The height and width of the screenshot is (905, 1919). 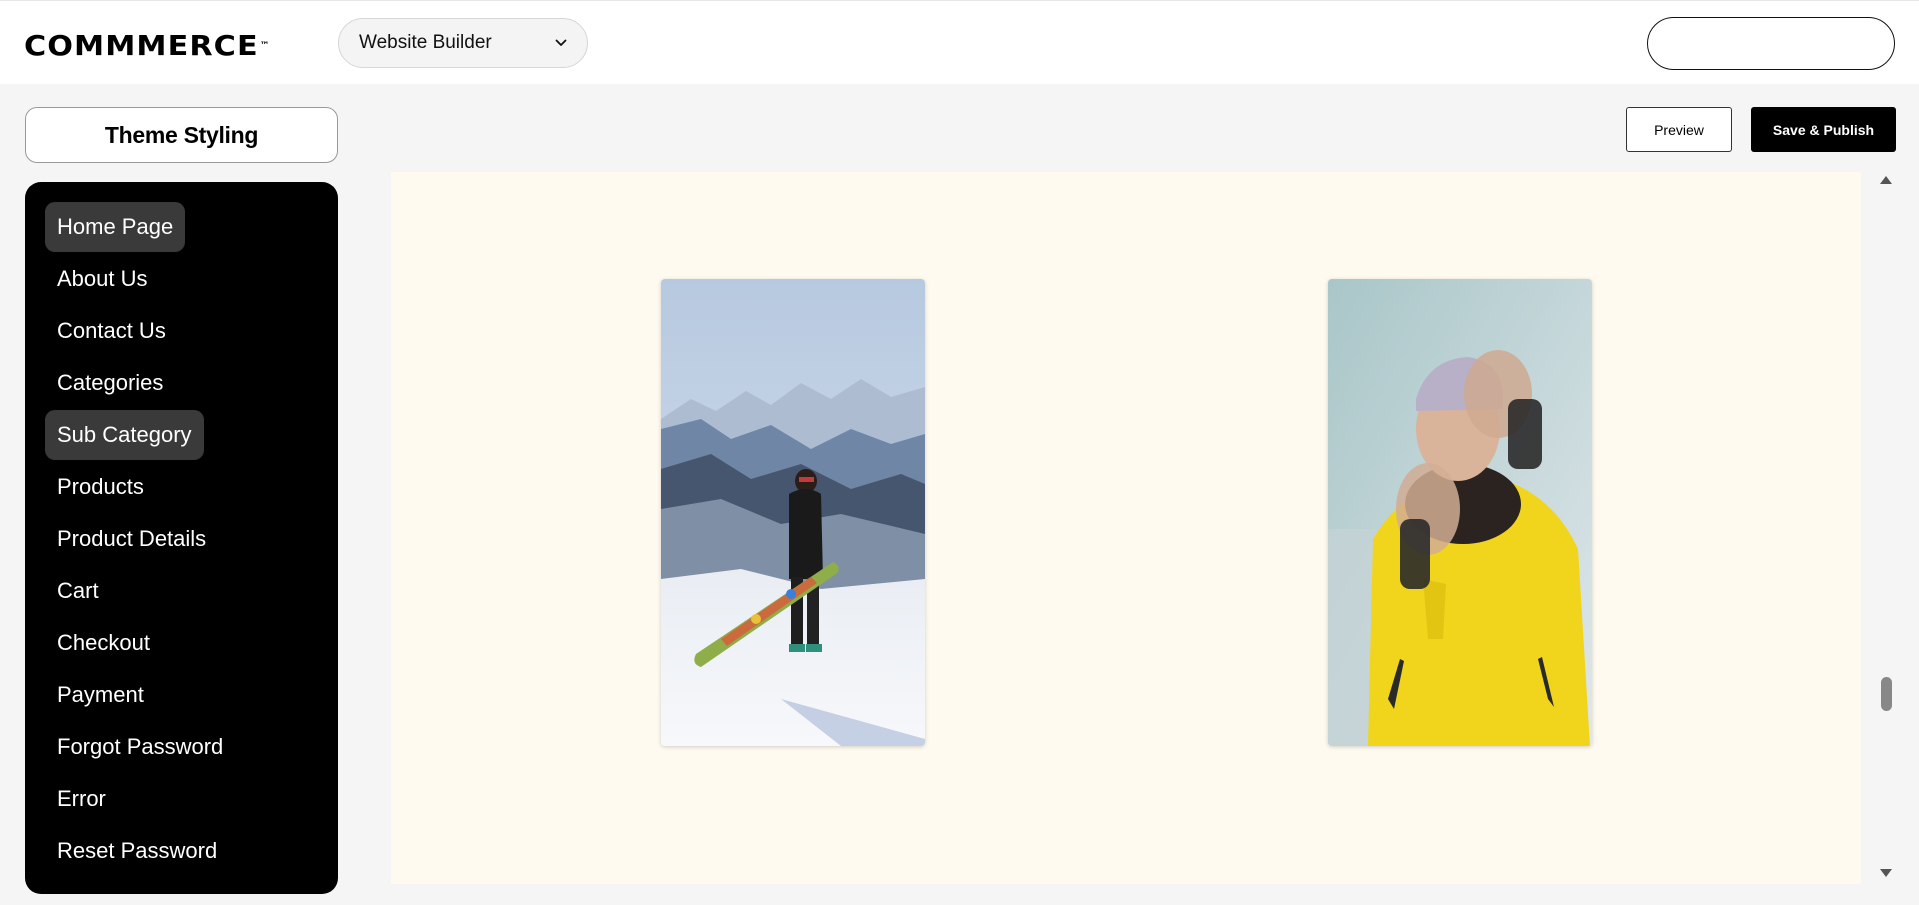 I want to click on theme-styling-label: Theme Styling, so click(x=181, y=134).